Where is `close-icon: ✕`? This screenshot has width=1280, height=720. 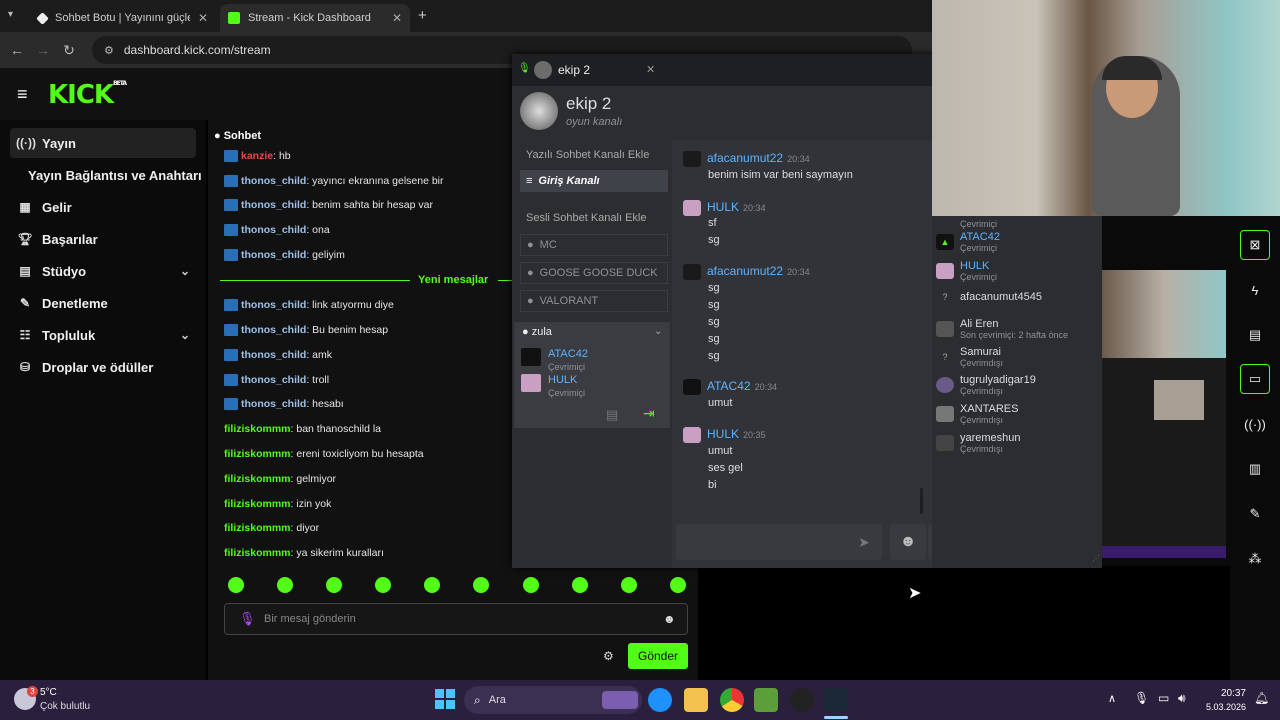 close-icon: ✕ is located at coordinates (650, 69).